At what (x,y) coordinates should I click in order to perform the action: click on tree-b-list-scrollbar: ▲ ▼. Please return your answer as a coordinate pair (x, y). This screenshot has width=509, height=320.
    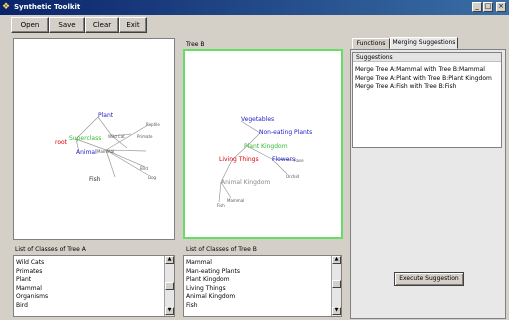
    Looking at the image, I should click on (336, 286).